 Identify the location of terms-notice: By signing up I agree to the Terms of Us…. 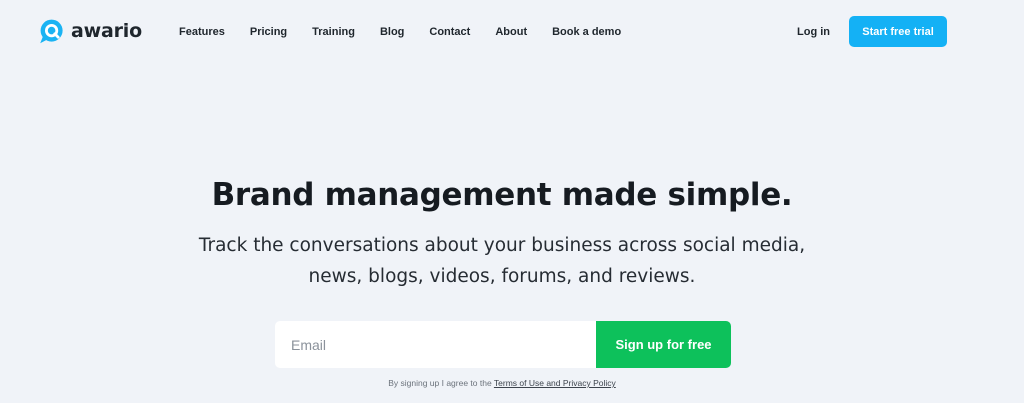
(502, 383).